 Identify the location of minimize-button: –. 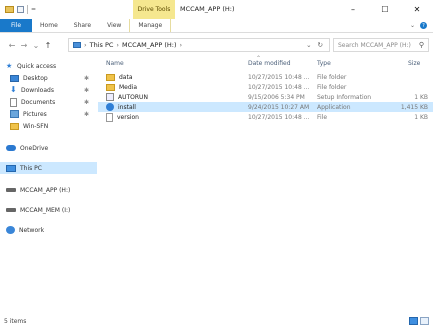
(353, 9).